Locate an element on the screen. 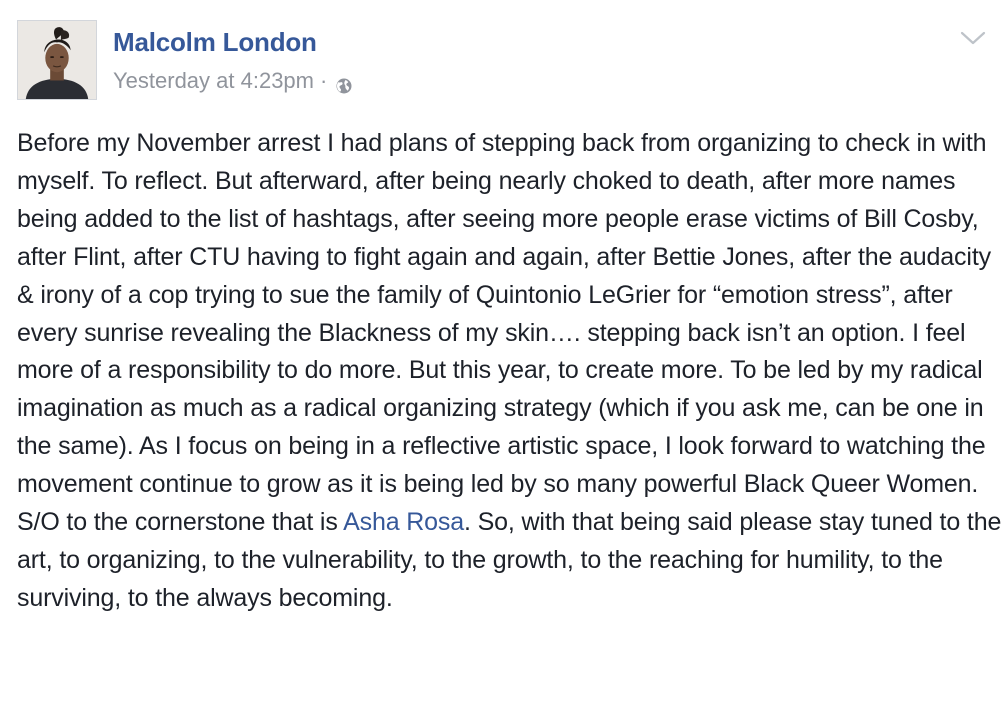 The width and height of the screenshot is (1006, 728). post-meta: Yesterday at 4:23pm · is located at coordinates (233, 81).